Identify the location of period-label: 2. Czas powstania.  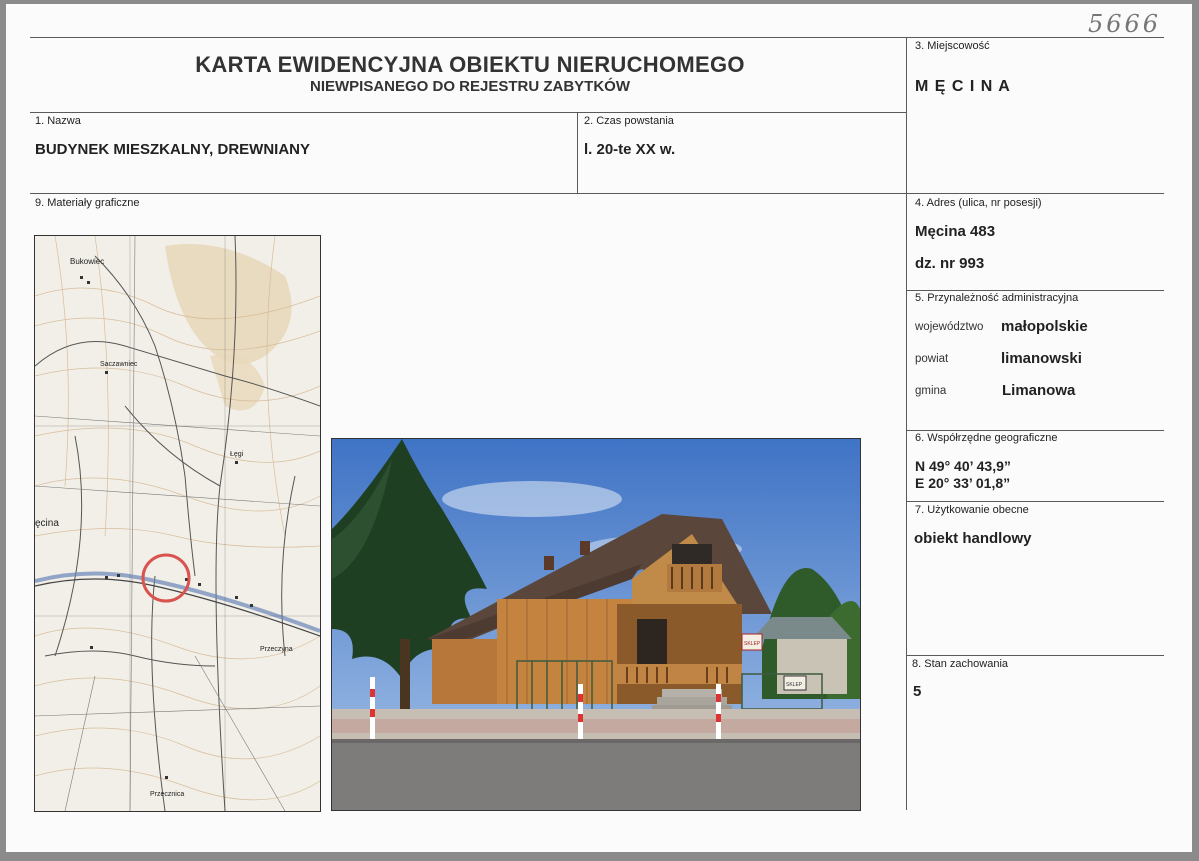
(629, 121).